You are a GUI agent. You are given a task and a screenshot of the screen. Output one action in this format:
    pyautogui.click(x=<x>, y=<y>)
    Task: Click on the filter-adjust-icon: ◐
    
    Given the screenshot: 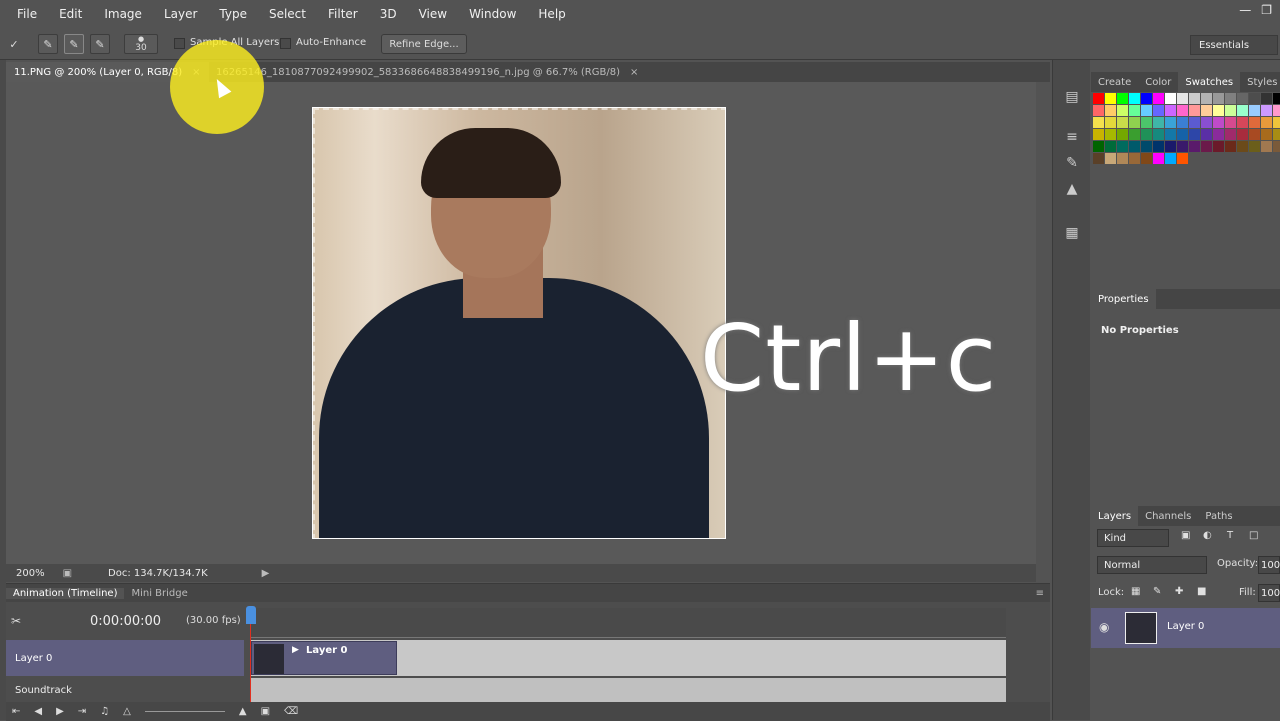 What is the action you would take?
    pyautogui.click(x=1207, y=535)
    